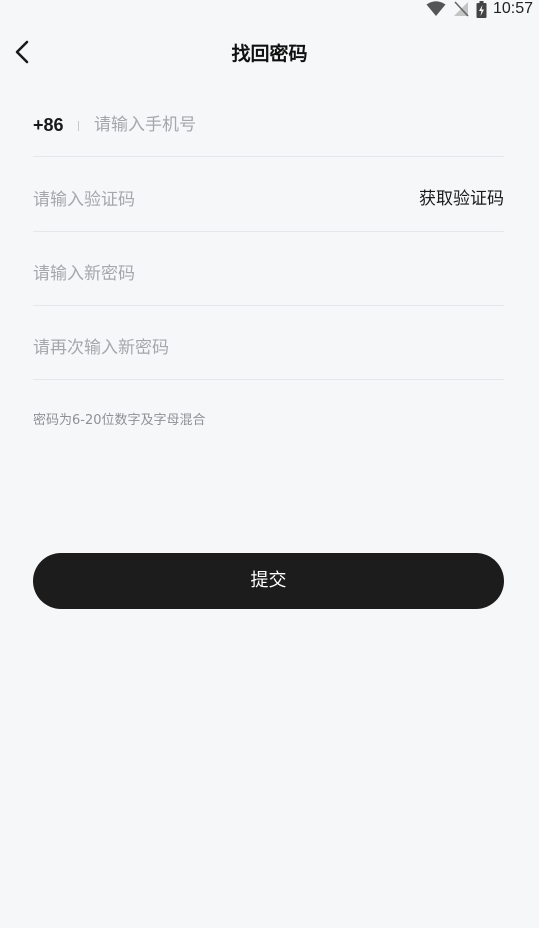  What do you see at coordinates (461, 199) in the screenshot?
I see `get-code-button: 获取验证码` at bounding box center [461, 199].